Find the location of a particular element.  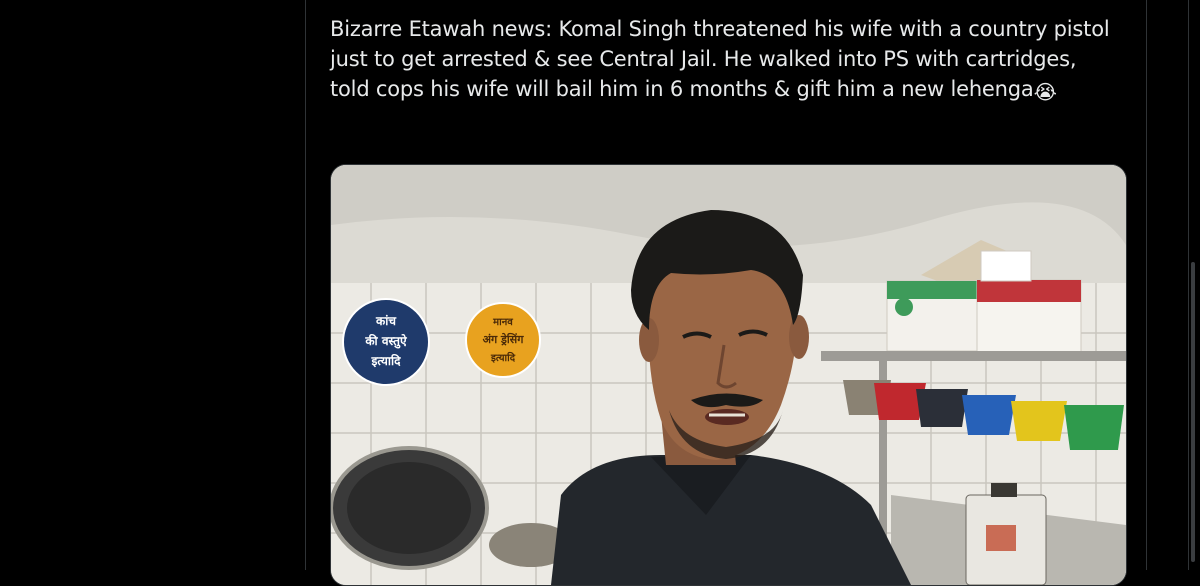

blue-sign-line-3: इत्यादि is located at coordinates (386, 361).